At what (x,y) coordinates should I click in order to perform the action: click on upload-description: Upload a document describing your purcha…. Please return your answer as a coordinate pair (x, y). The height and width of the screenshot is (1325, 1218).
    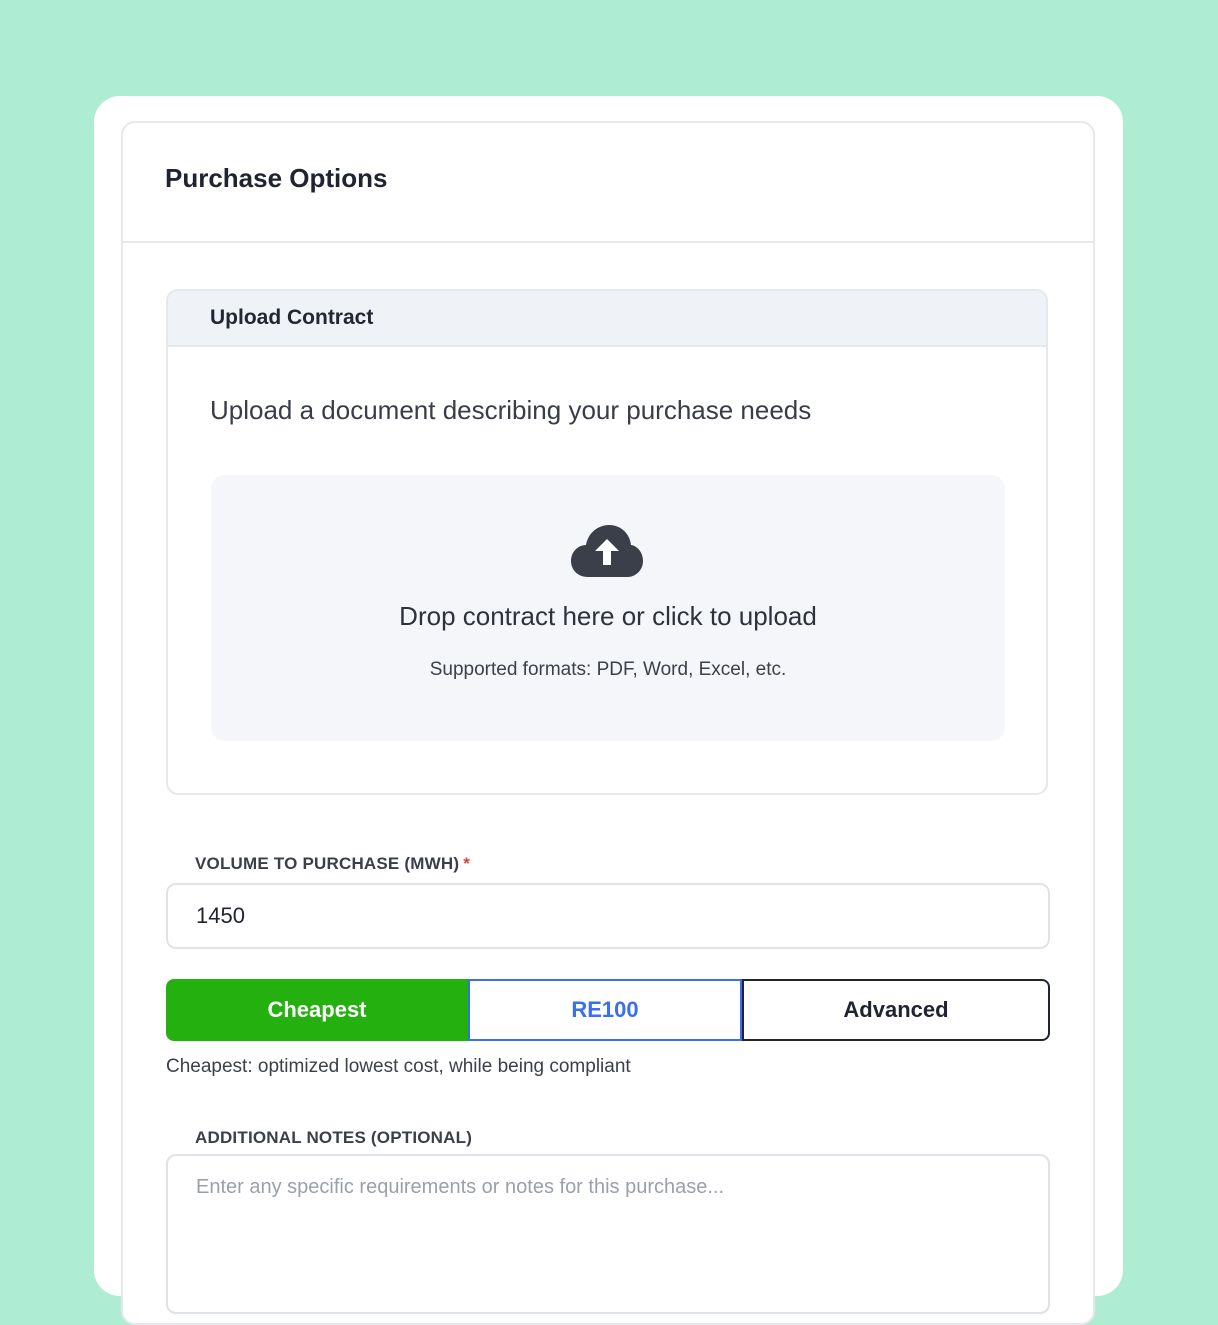
    Looking at the image, I should click on (511, 410).